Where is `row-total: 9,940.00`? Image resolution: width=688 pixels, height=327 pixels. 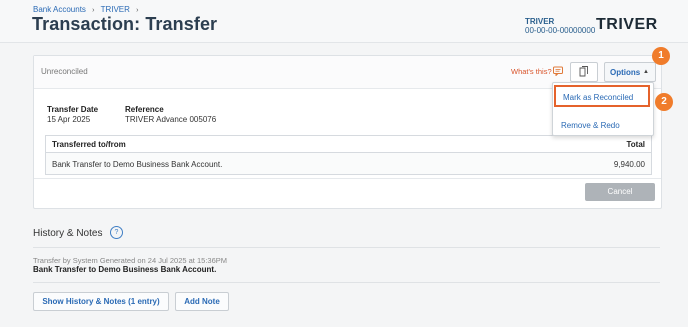
row-total: 9,940.00 is located at coordinates (629, 164).